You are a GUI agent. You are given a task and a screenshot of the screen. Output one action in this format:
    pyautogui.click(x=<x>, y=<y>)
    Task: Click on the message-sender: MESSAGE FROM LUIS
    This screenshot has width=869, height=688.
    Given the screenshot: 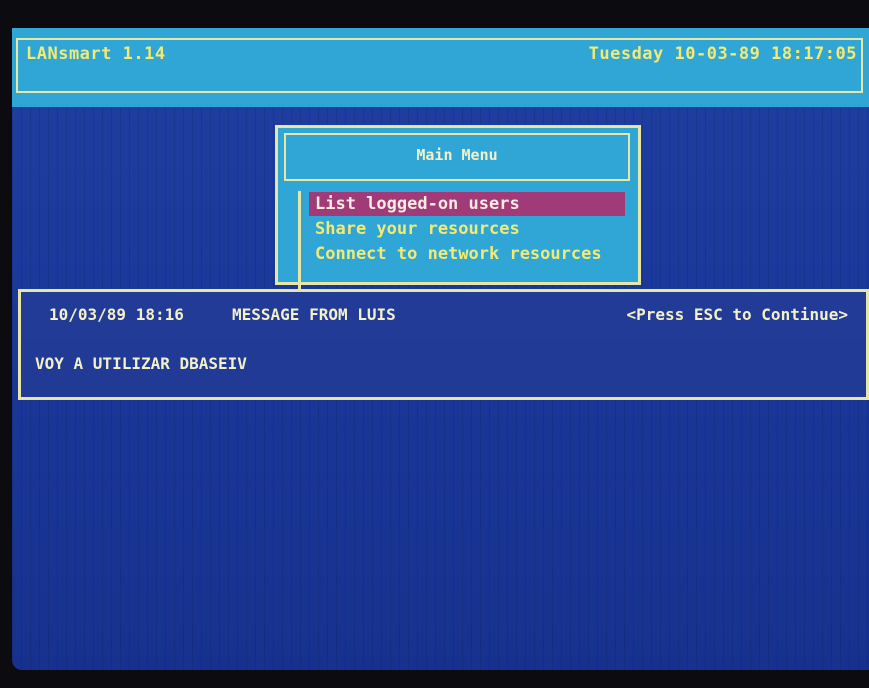 What is the action you would take?
    pyautogui.click(x=314, y=314)
    